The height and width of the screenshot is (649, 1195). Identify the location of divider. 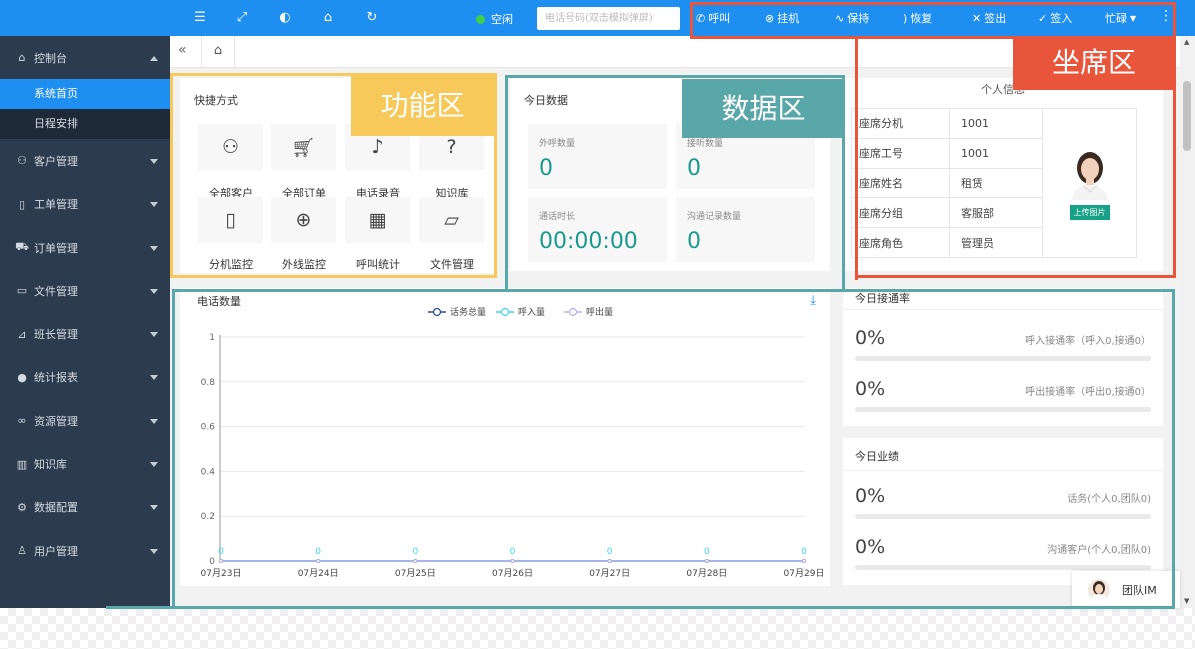
(1003, 309).